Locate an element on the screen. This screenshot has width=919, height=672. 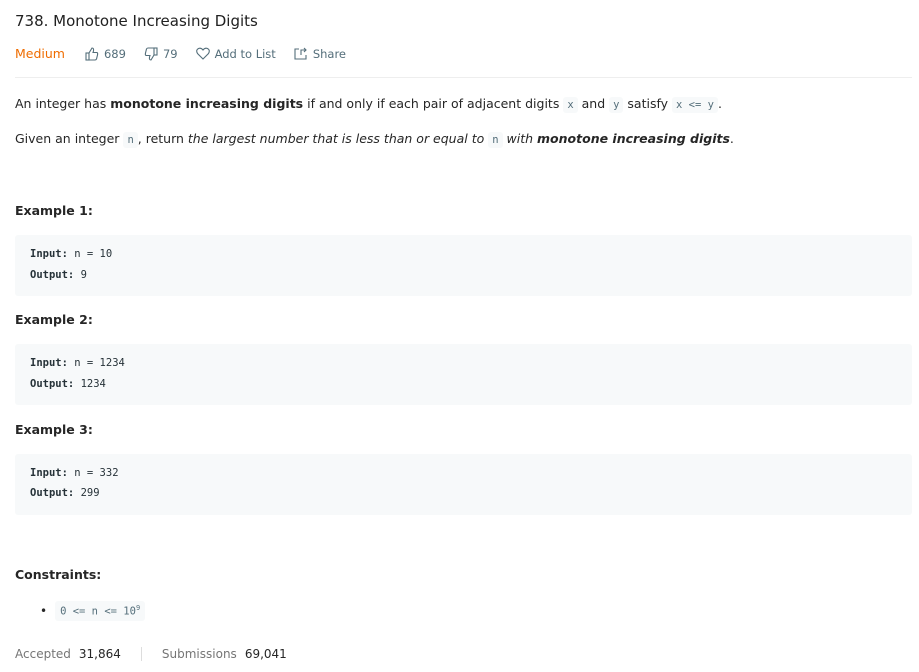
heart-icon is located at coordinates (202, 53).